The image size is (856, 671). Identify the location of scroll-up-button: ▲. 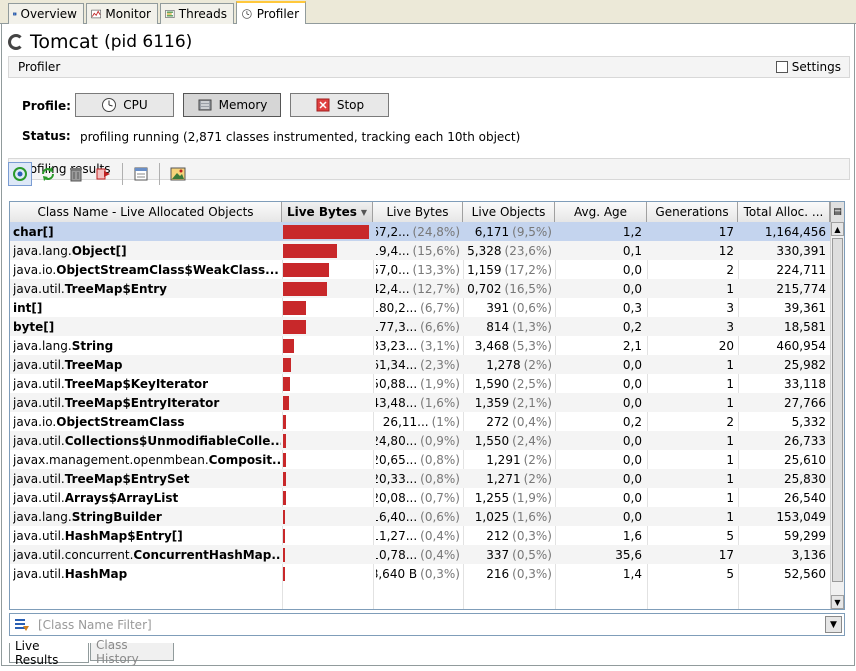
(837, 229).